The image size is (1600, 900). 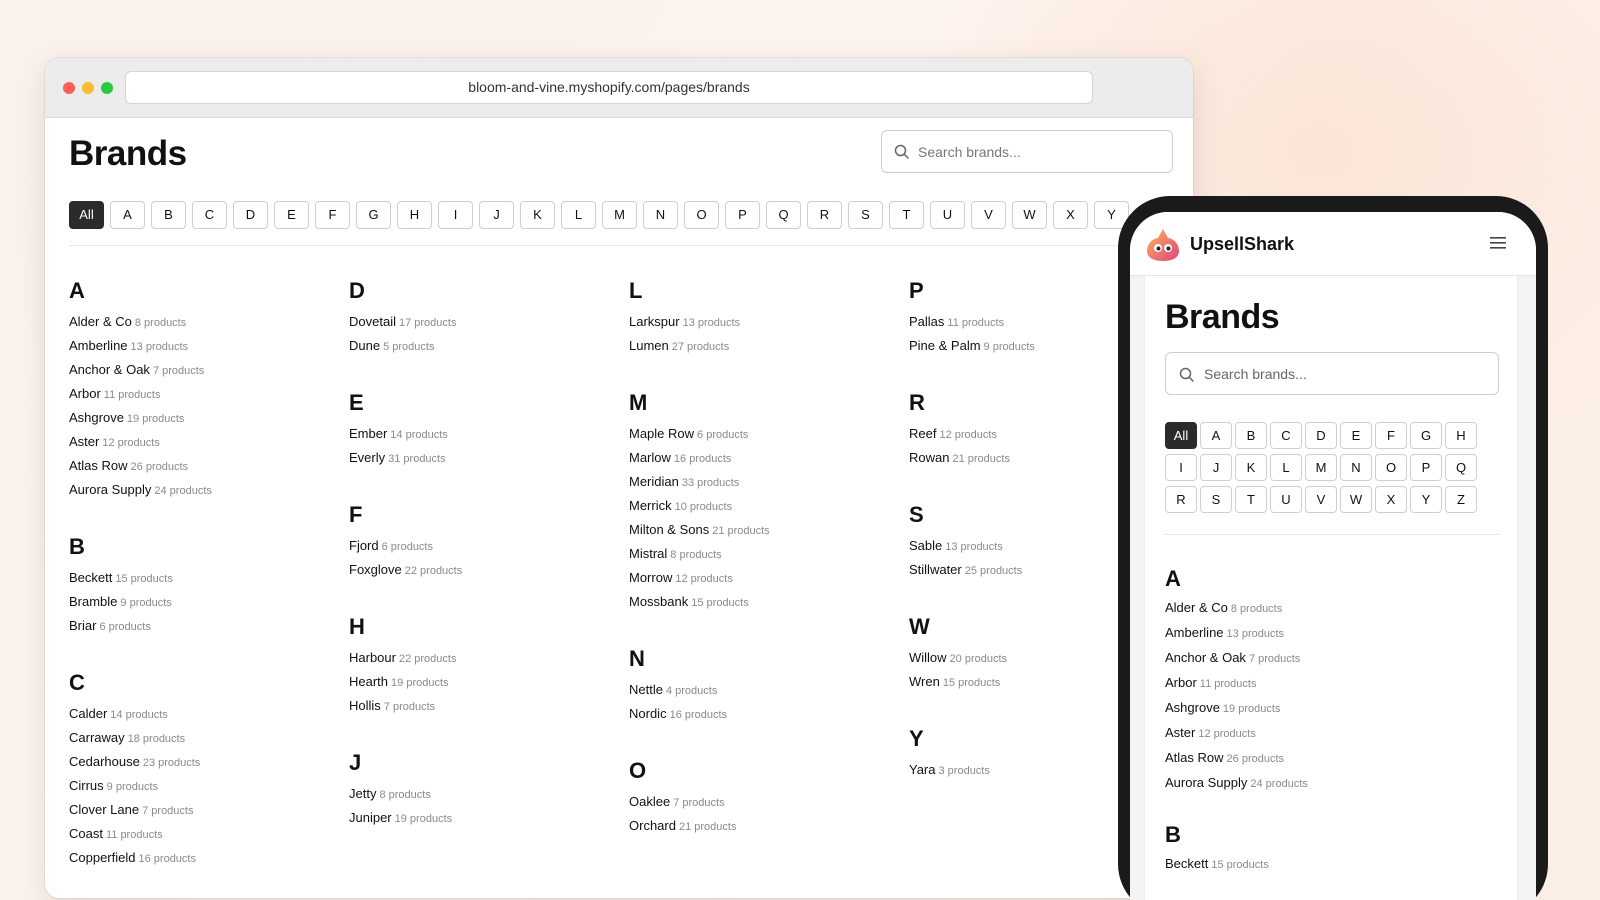 I want to click on brand-name: Rowan, so click(x=929, y=457).